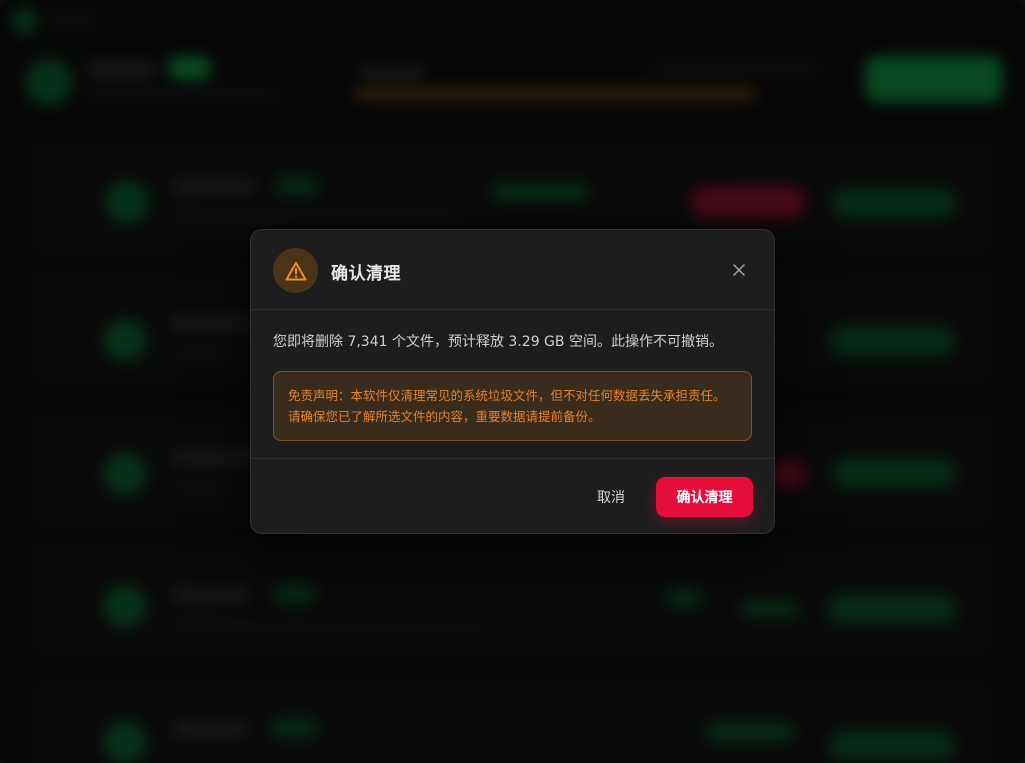  Describe the element at coordinates (366, 274) in the screenshot. I see `dialog-title: 确认清理` at that location.